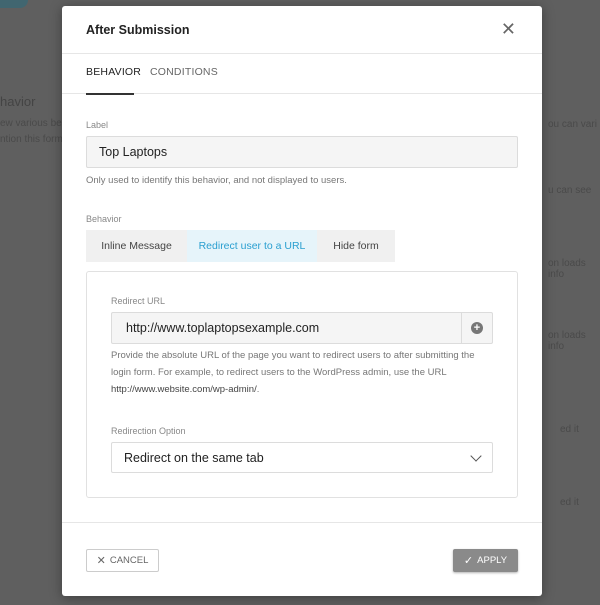  Describe the element at coordinates (492, 560) in the screenshot. I see `apply-label: APPLY` at that location.